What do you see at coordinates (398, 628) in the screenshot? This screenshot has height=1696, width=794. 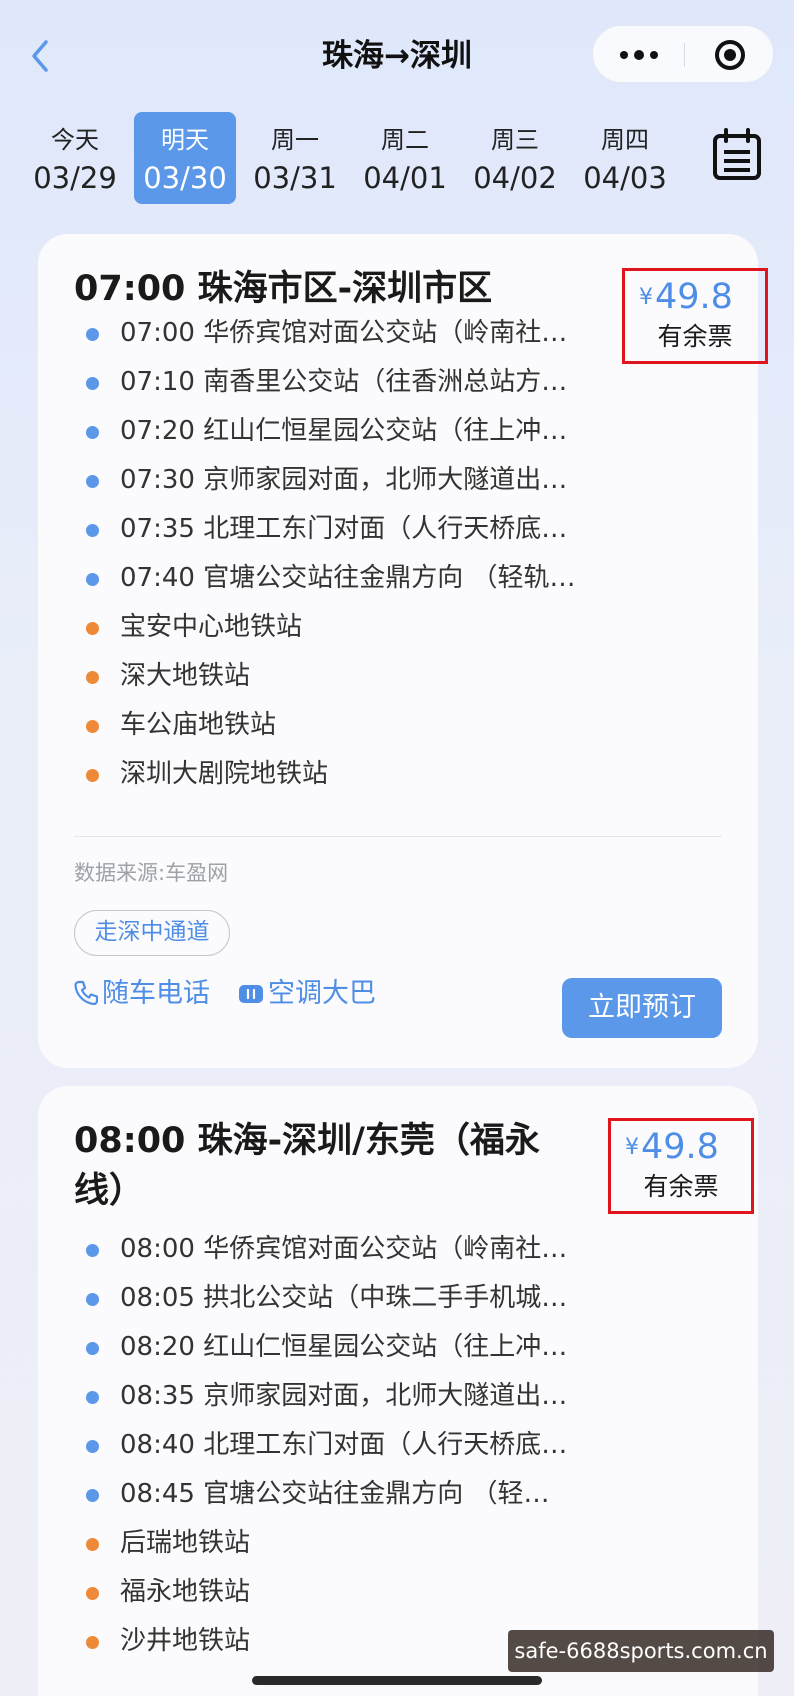 I see `stop-item: 宝安中心地铁站` at bounding box center [398, 628].